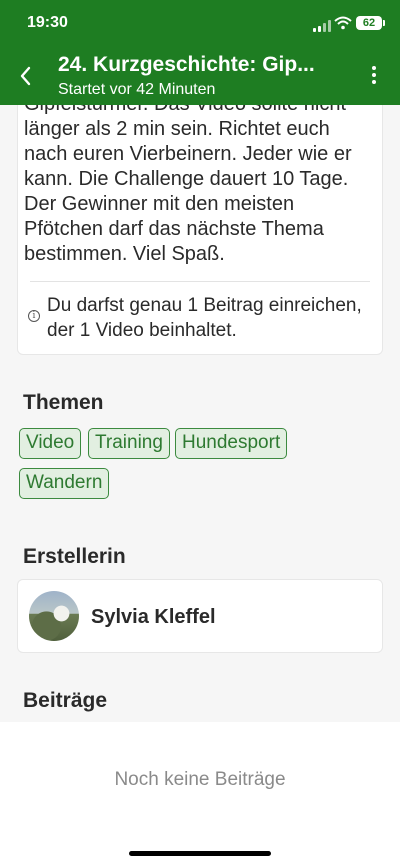 The height and width of the screenshot is (866, 400). I want to click on creator-name: Sylvia Kleffel, so click(153, 617).